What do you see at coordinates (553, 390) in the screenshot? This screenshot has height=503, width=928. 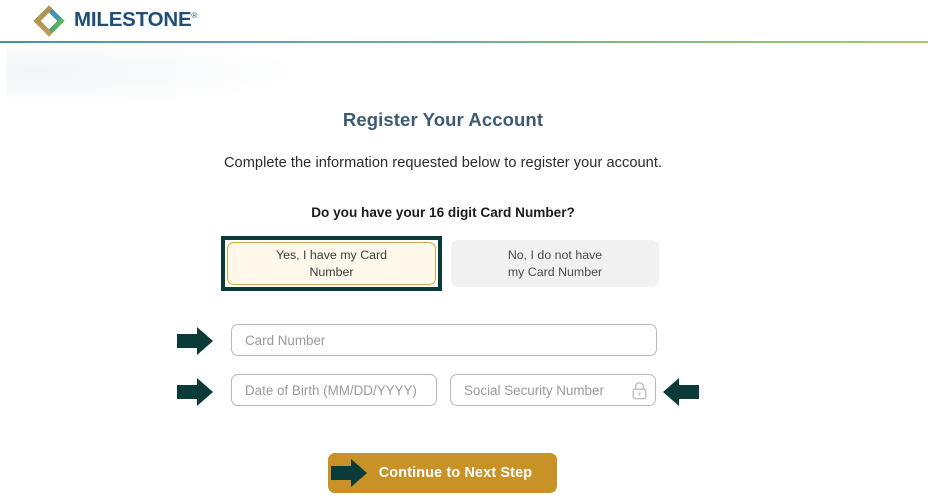 I see `social-security-number-input` at bounding box center [553, 390].